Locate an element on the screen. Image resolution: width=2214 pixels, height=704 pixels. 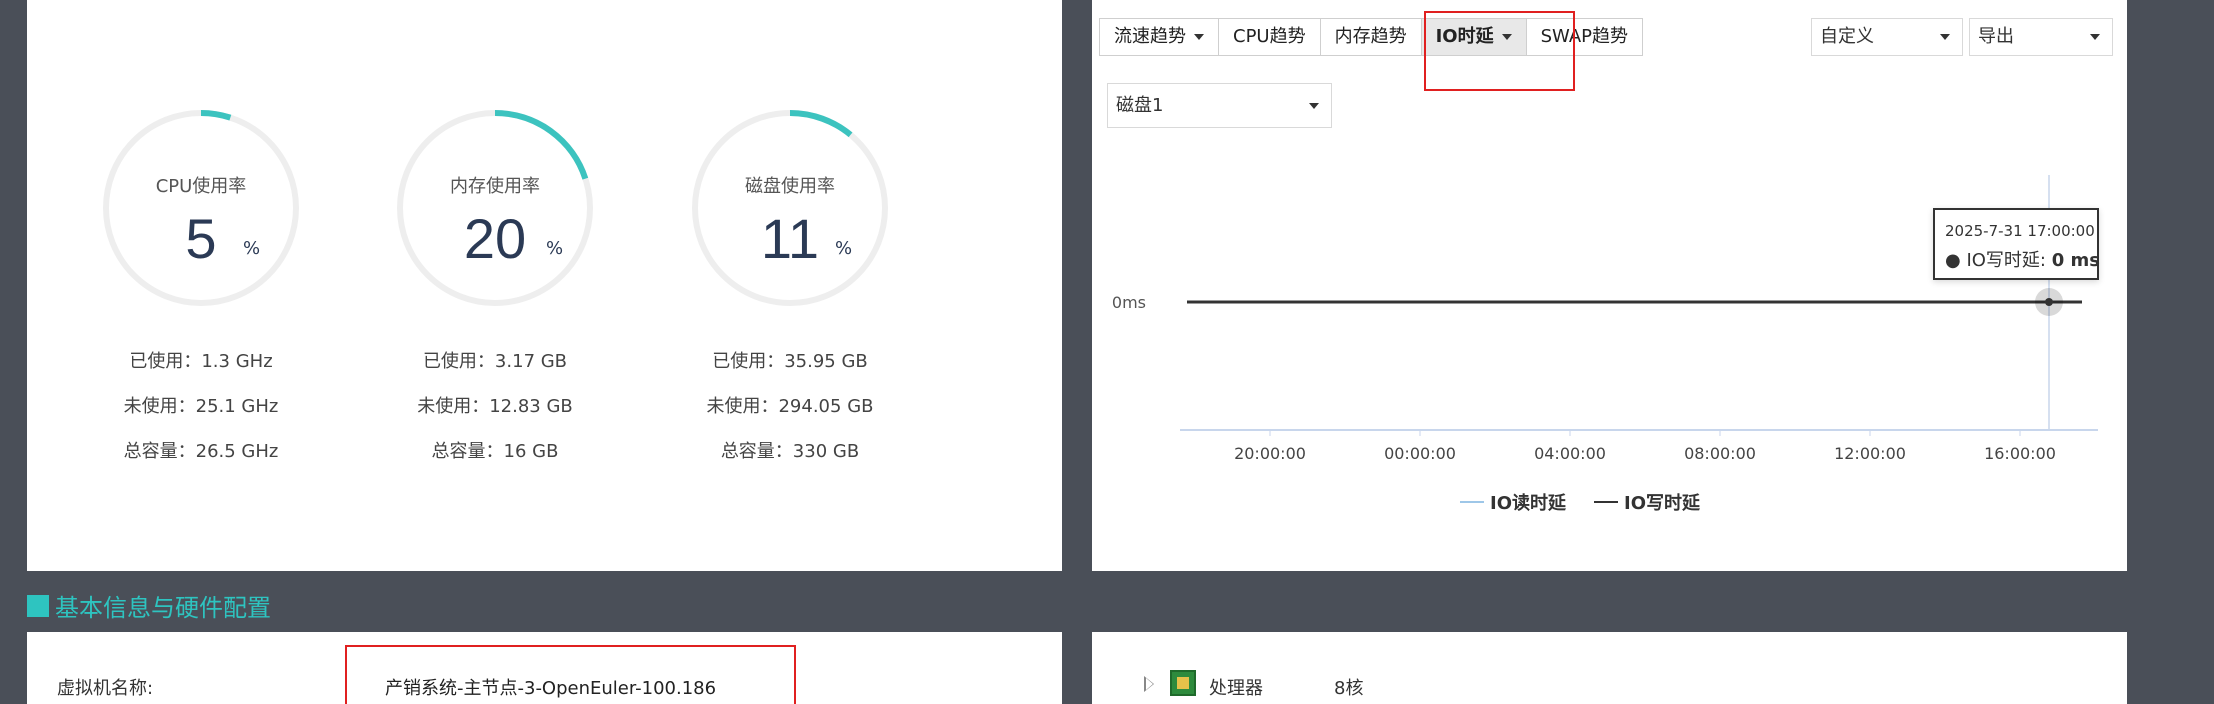
memory-used: 已使用：3.17 GB is located at coordinates (495, 361).